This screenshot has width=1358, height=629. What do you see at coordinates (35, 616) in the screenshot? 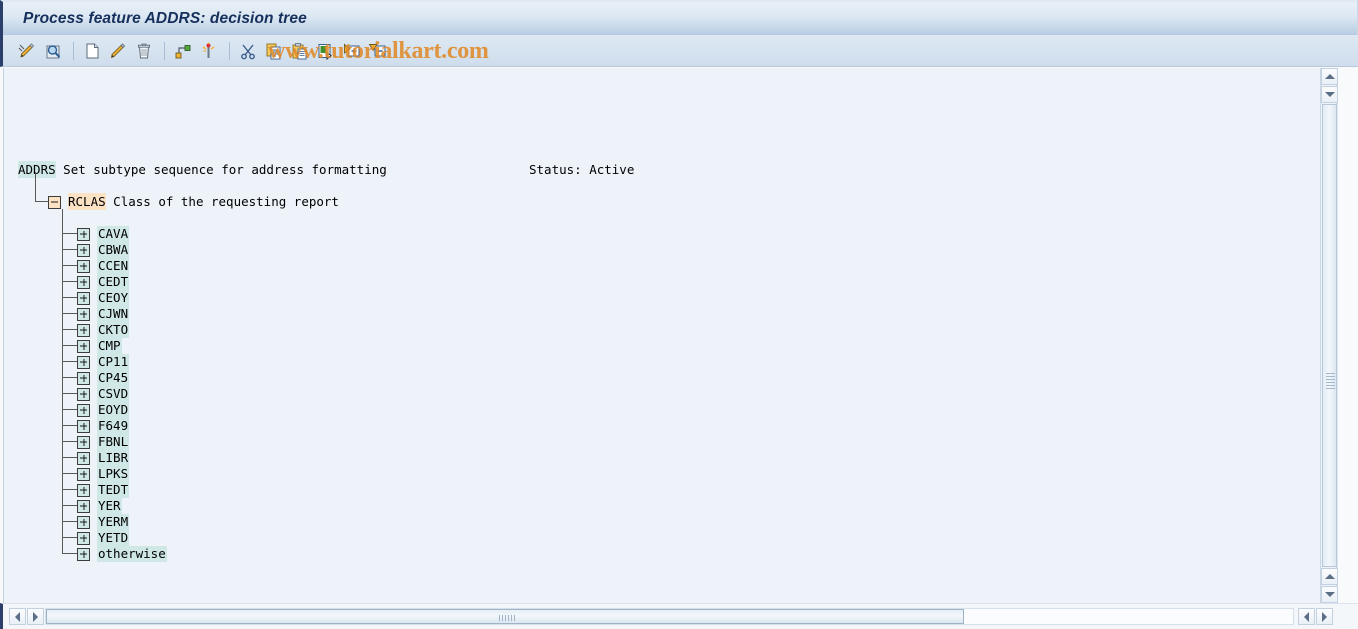
I see `scroll-right-button-left` at bounding box center [35, 616].